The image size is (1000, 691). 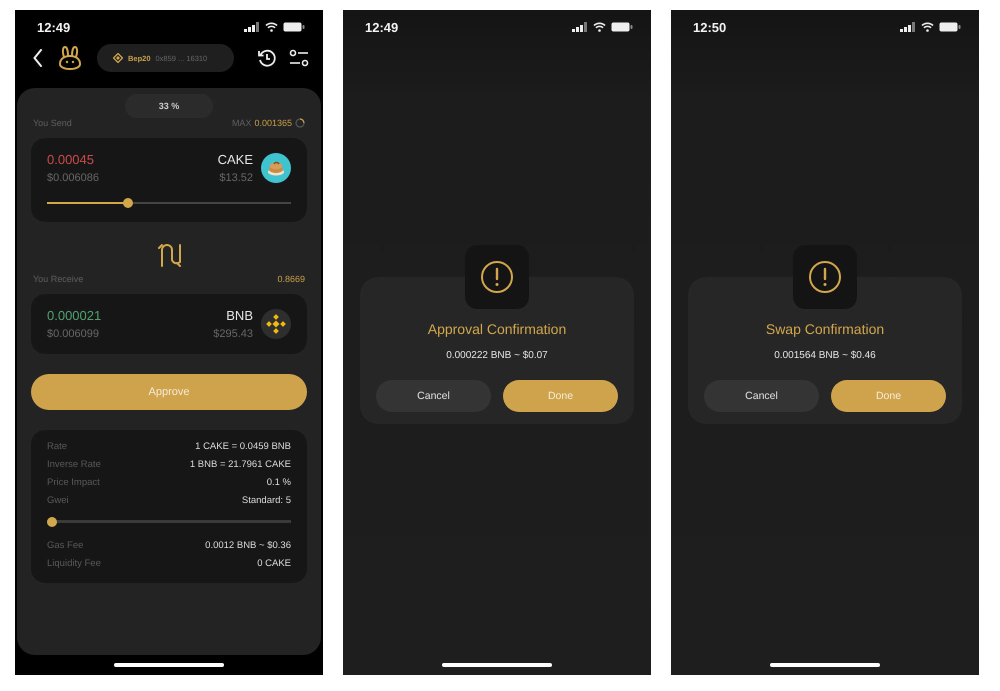 What do you see at coordinates (248, 545) in the screenshot?
I see `detail-value: 0.0012 BNB ~ $0.36` at bounding box center [248, 545].